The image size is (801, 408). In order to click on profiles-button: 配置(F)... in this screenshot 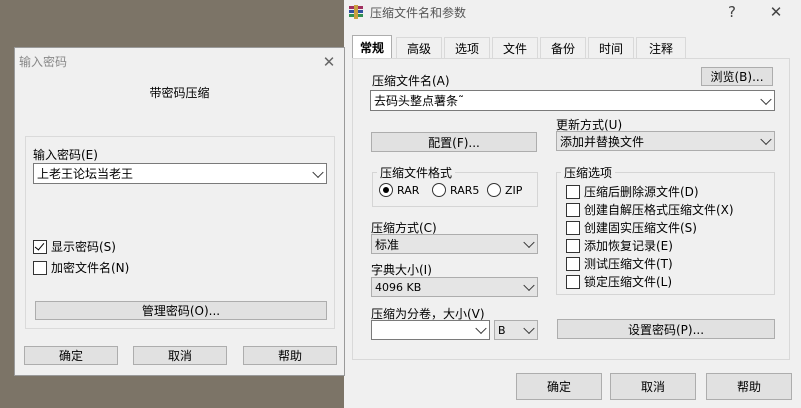, I will do `click(454, 142)`.